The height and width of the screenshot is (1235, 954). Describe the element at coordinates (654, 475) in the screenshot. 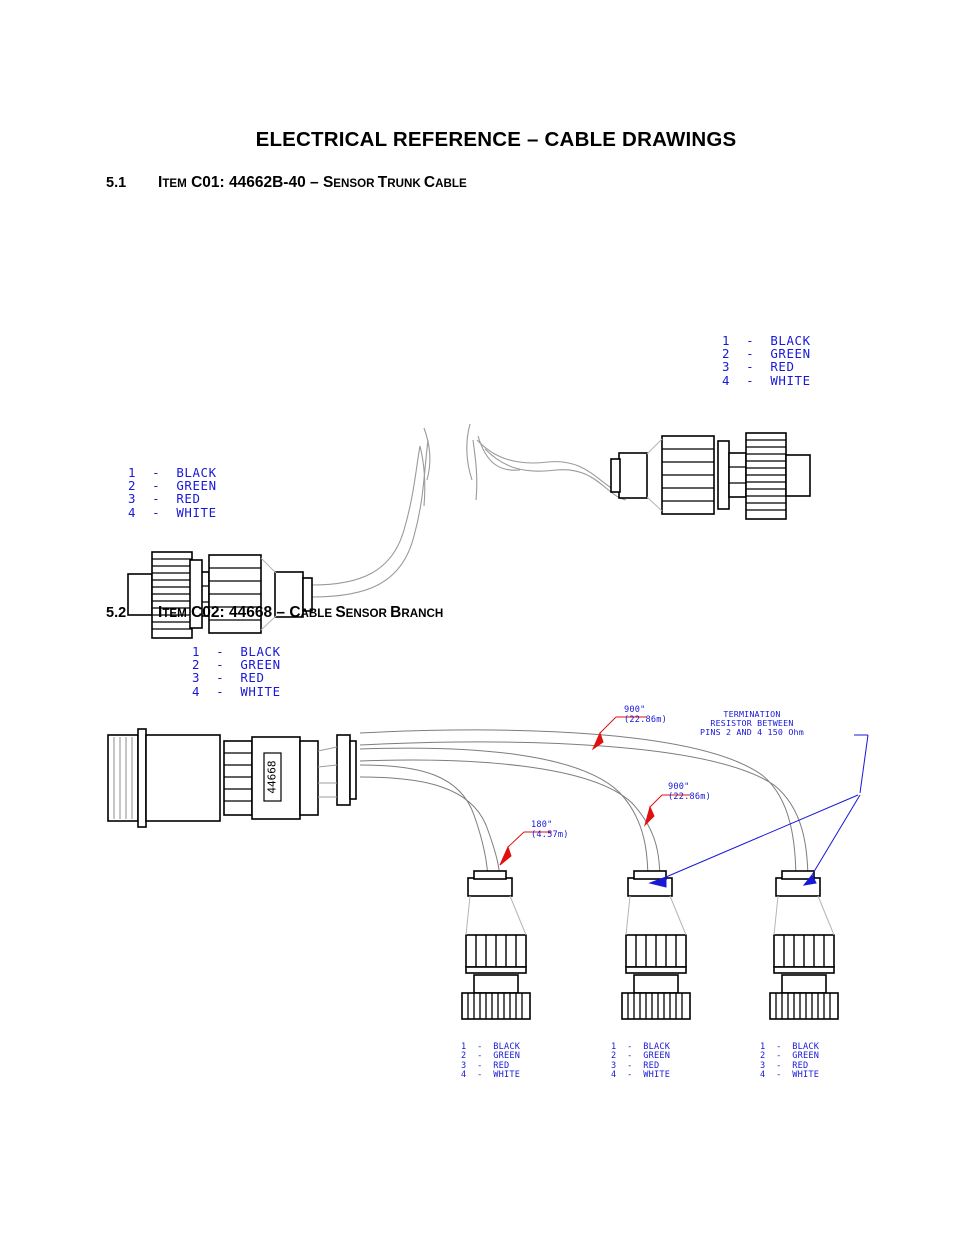

I see `connector-right-taper` at that location.